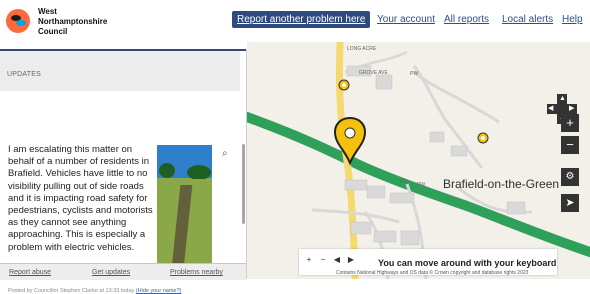 The image size is (590, 294). Describe the element at coordinates (184, 206) in the screenshot. I see `update-photo` at that location.